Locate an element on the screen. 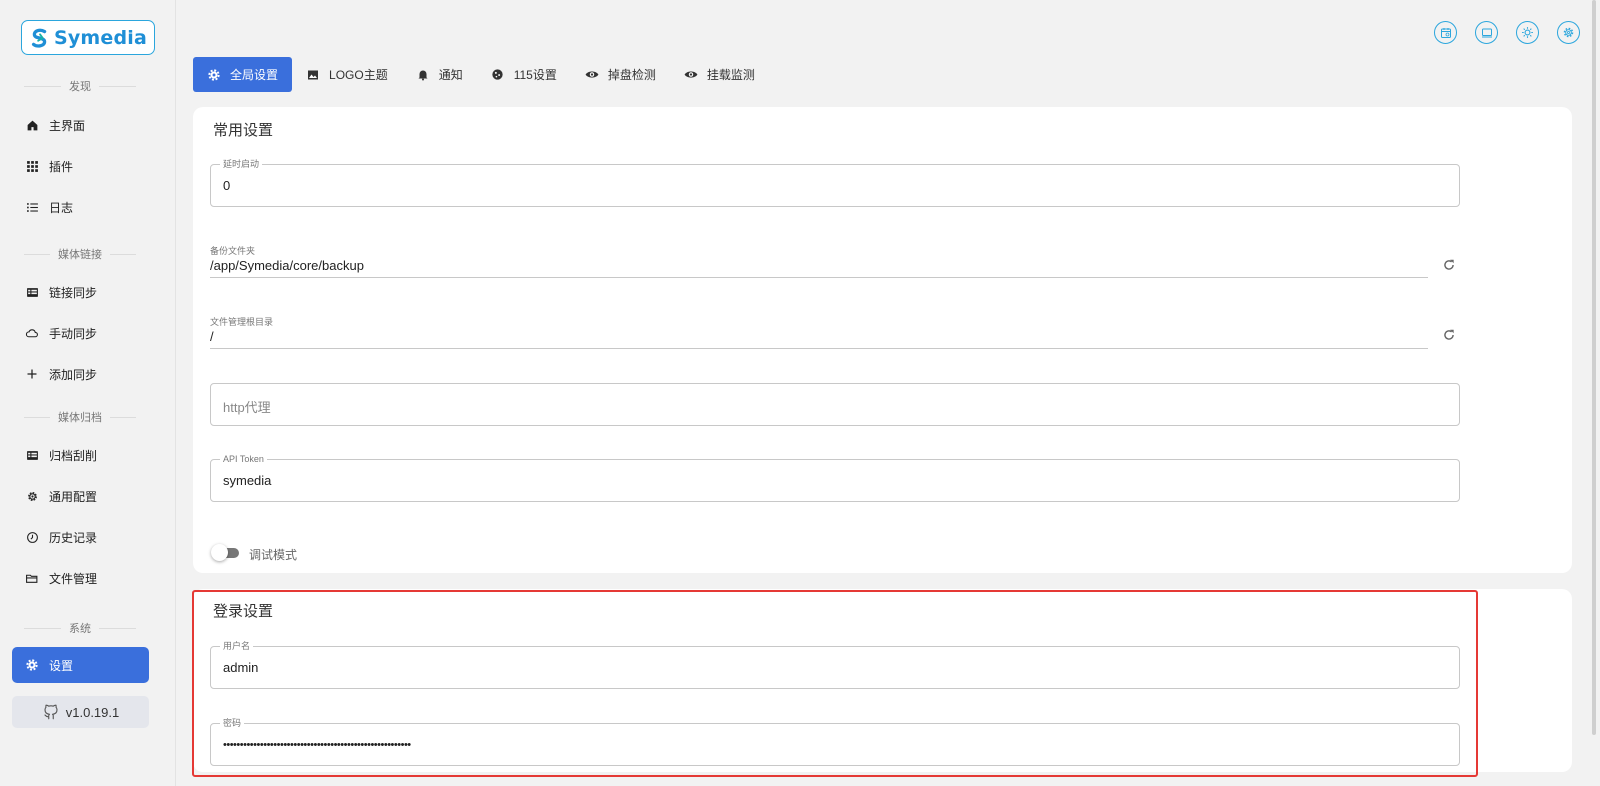  sidebar-item-home: 主界面 is located at coordinates (80, 125).